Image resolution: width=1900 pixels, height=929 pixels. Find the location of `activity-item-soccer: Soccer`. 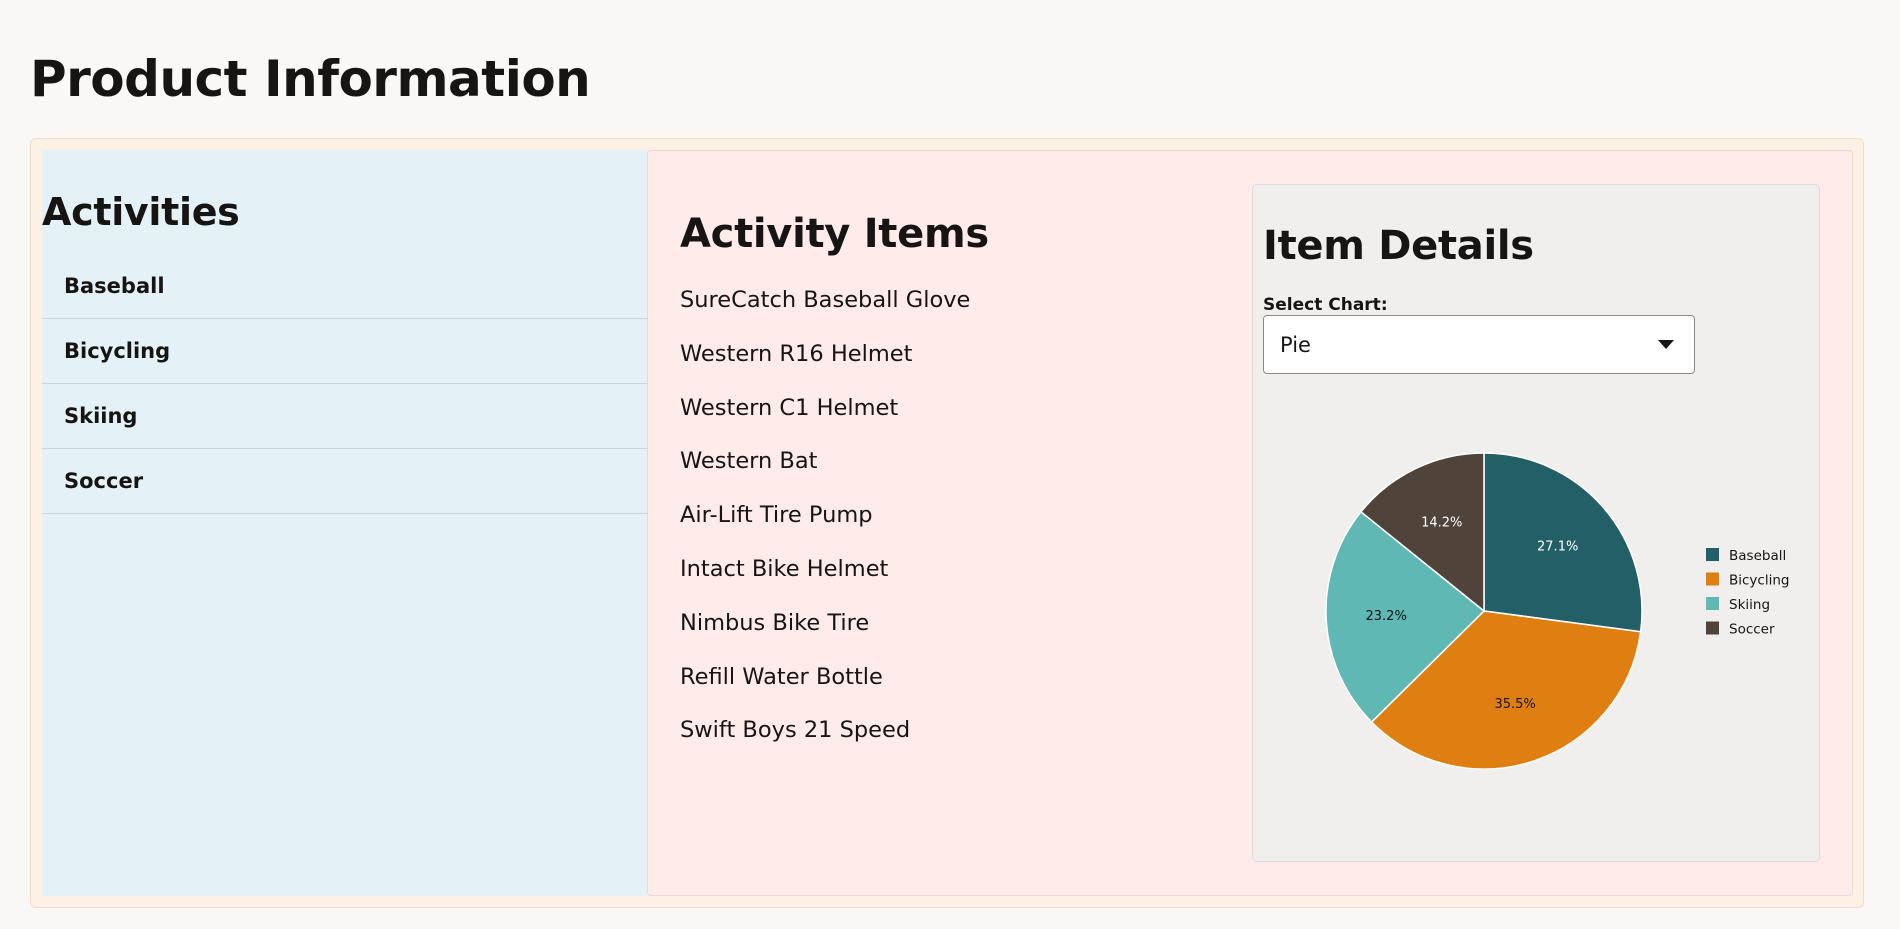

activity-item-soccer: Soccer is located at coordinates (344, 481).